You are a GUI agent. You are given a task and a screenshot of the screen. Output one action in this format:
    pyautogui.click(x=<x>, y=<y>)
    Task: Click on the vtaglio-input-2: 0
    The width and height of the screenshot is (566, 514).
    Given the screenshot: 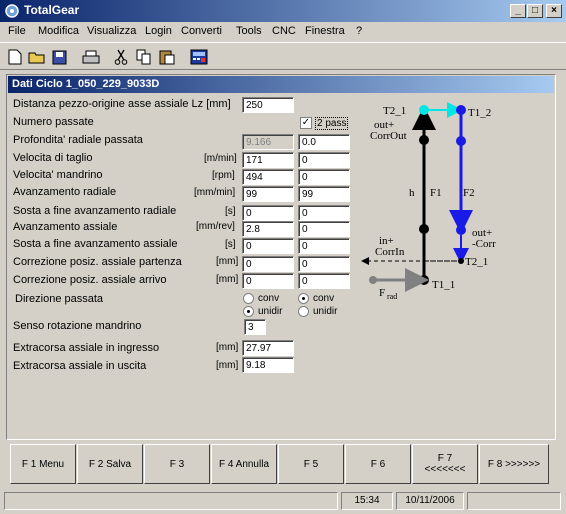 What is the action you would take?
    pyautogui.click(x=324, y=160)
    